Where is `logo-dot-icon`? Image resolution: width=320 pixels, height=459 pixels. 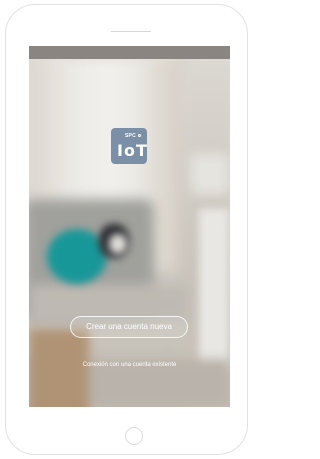
logo-dot-icon is located at coordinates (139, 135).